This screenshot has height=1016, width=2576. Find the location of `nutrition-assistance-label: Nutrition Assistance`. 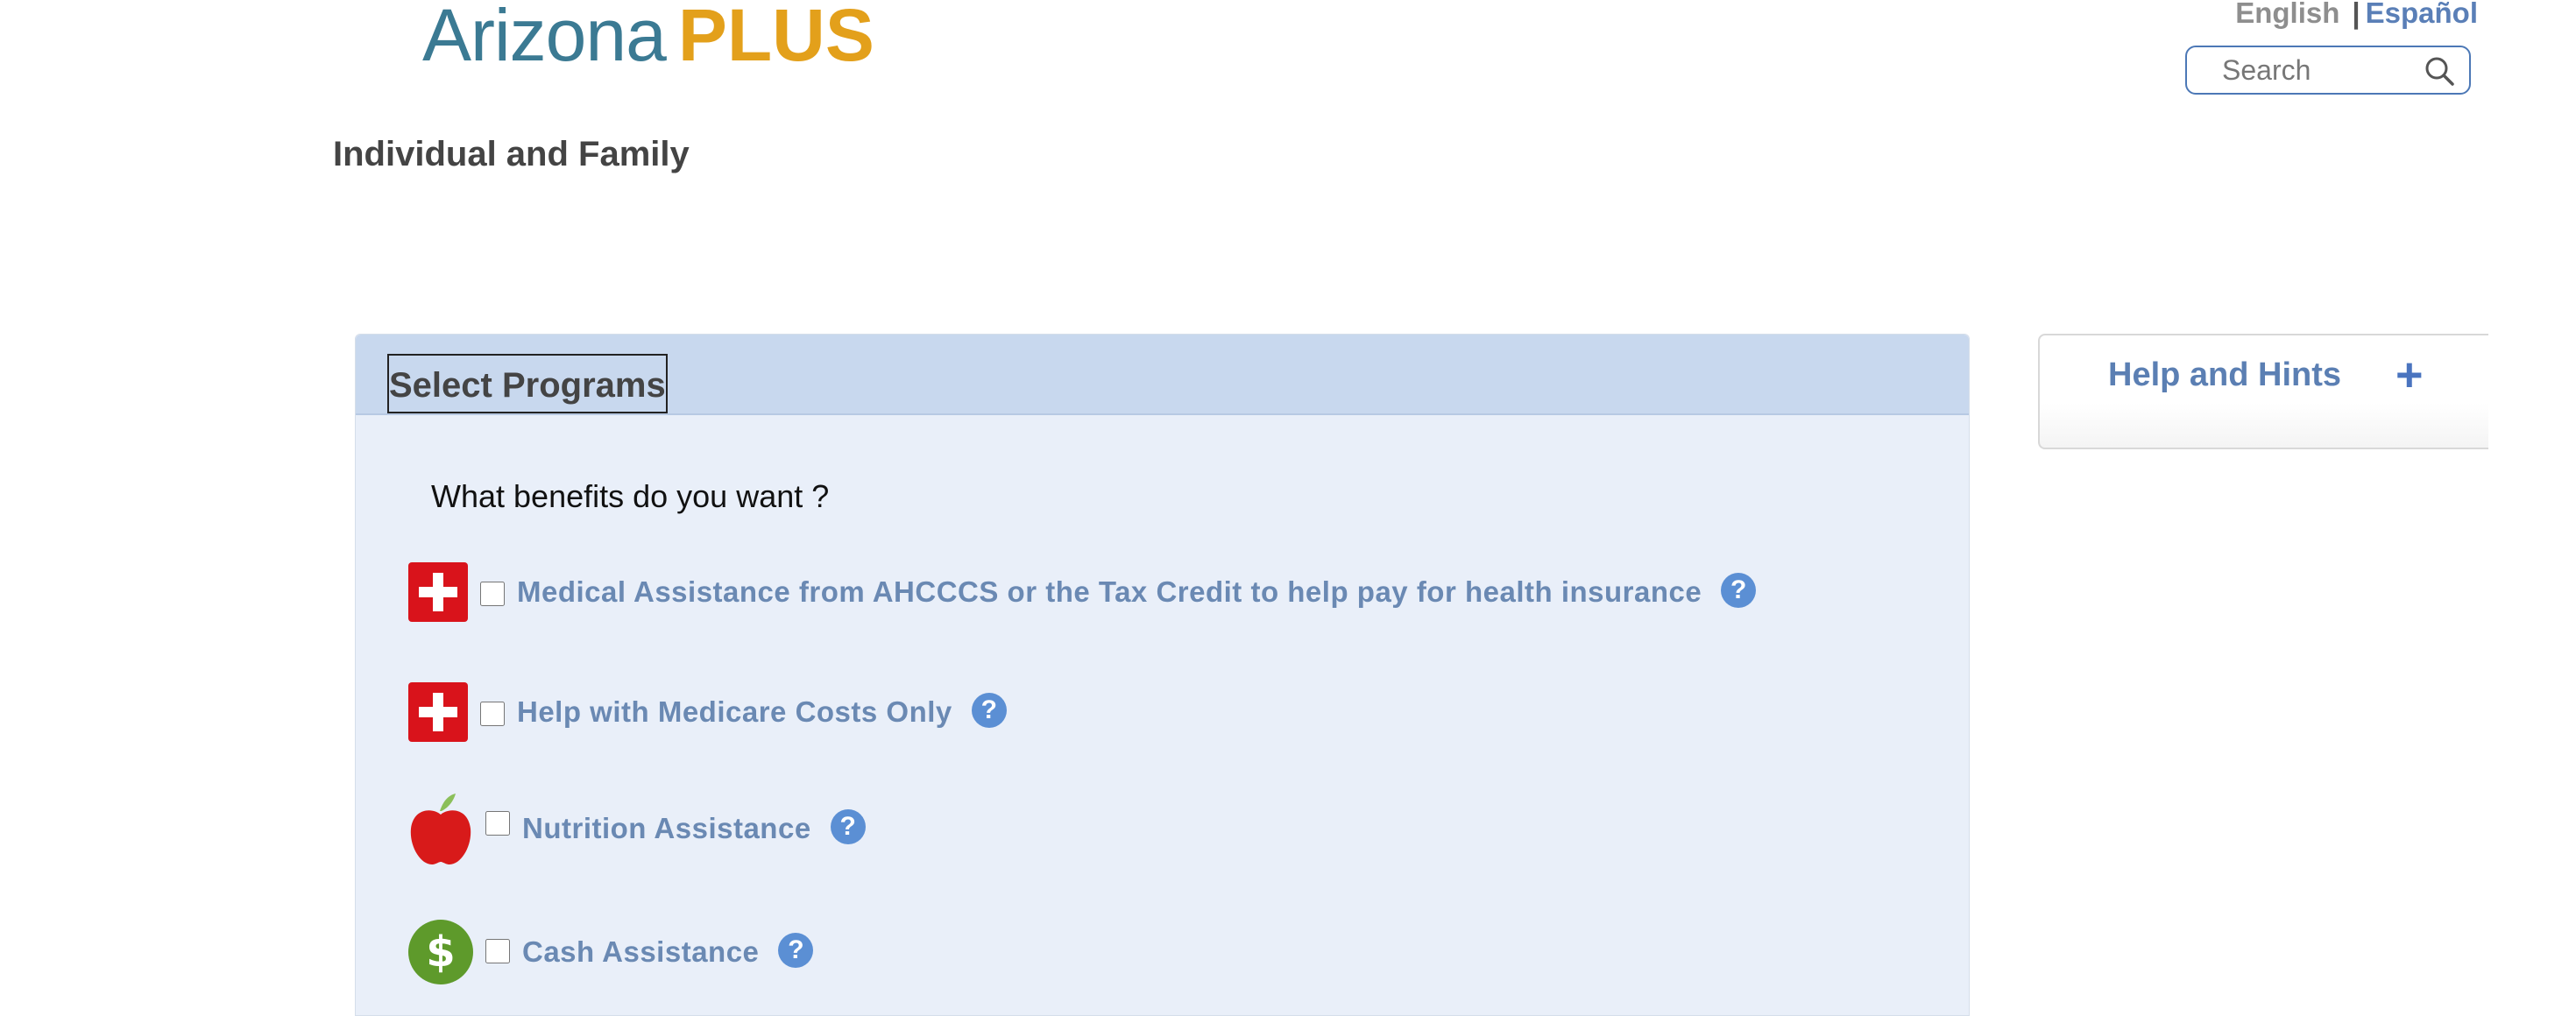

nutrition-assistance-label: Nutrition Assistance is located at coordinates (666, 828).